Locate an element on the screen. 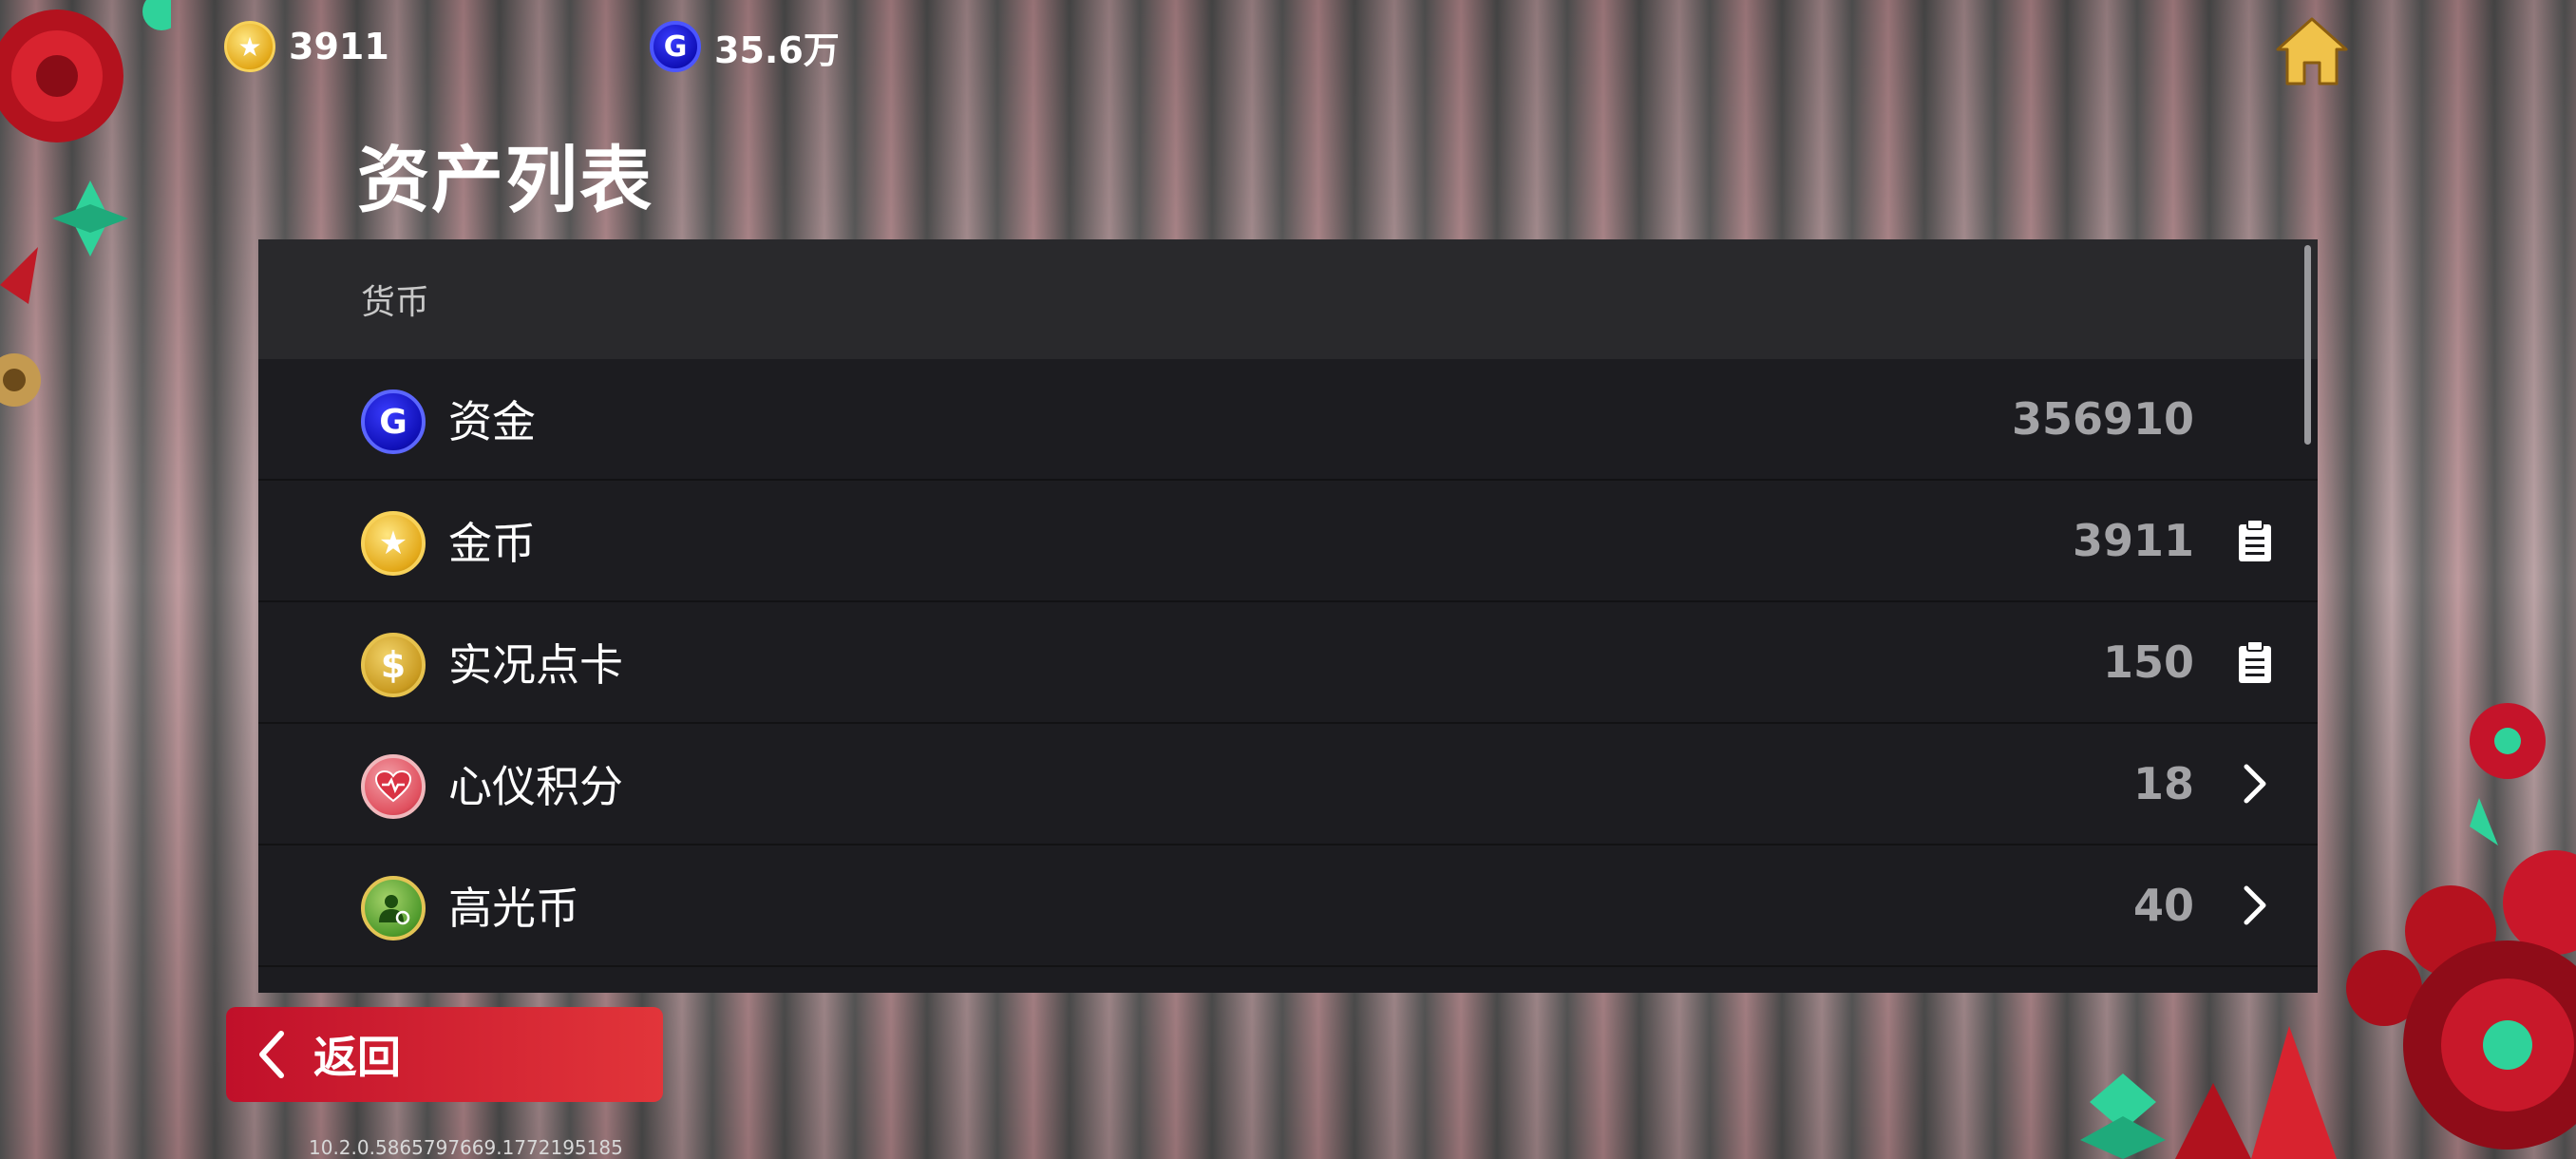  asset-amount: 18 is located at coordinates (2163, 783).